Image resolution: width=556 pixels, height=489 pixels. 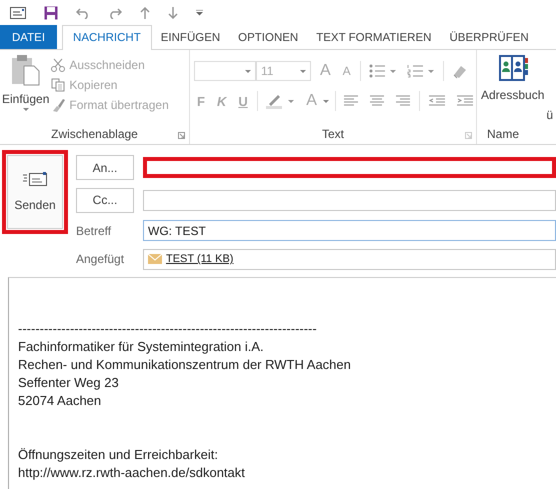 I want to click on body-text-line: http://www.rz.rwth-aachen.de/sdkontakt, so click(x=132, y=473).